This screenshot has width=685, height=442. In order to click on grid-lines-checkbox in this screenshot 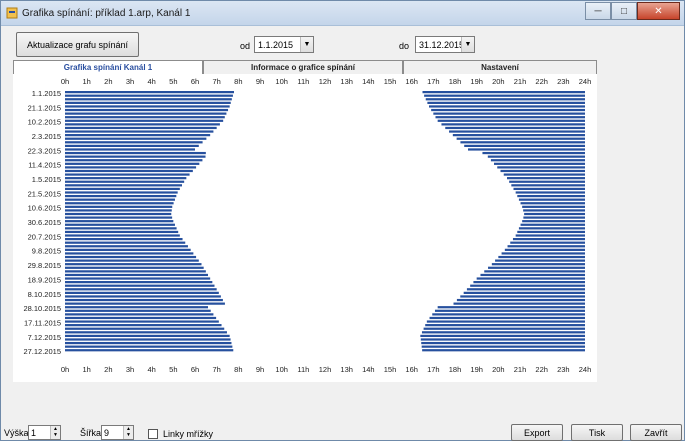, I will do `click(153, 434)`.